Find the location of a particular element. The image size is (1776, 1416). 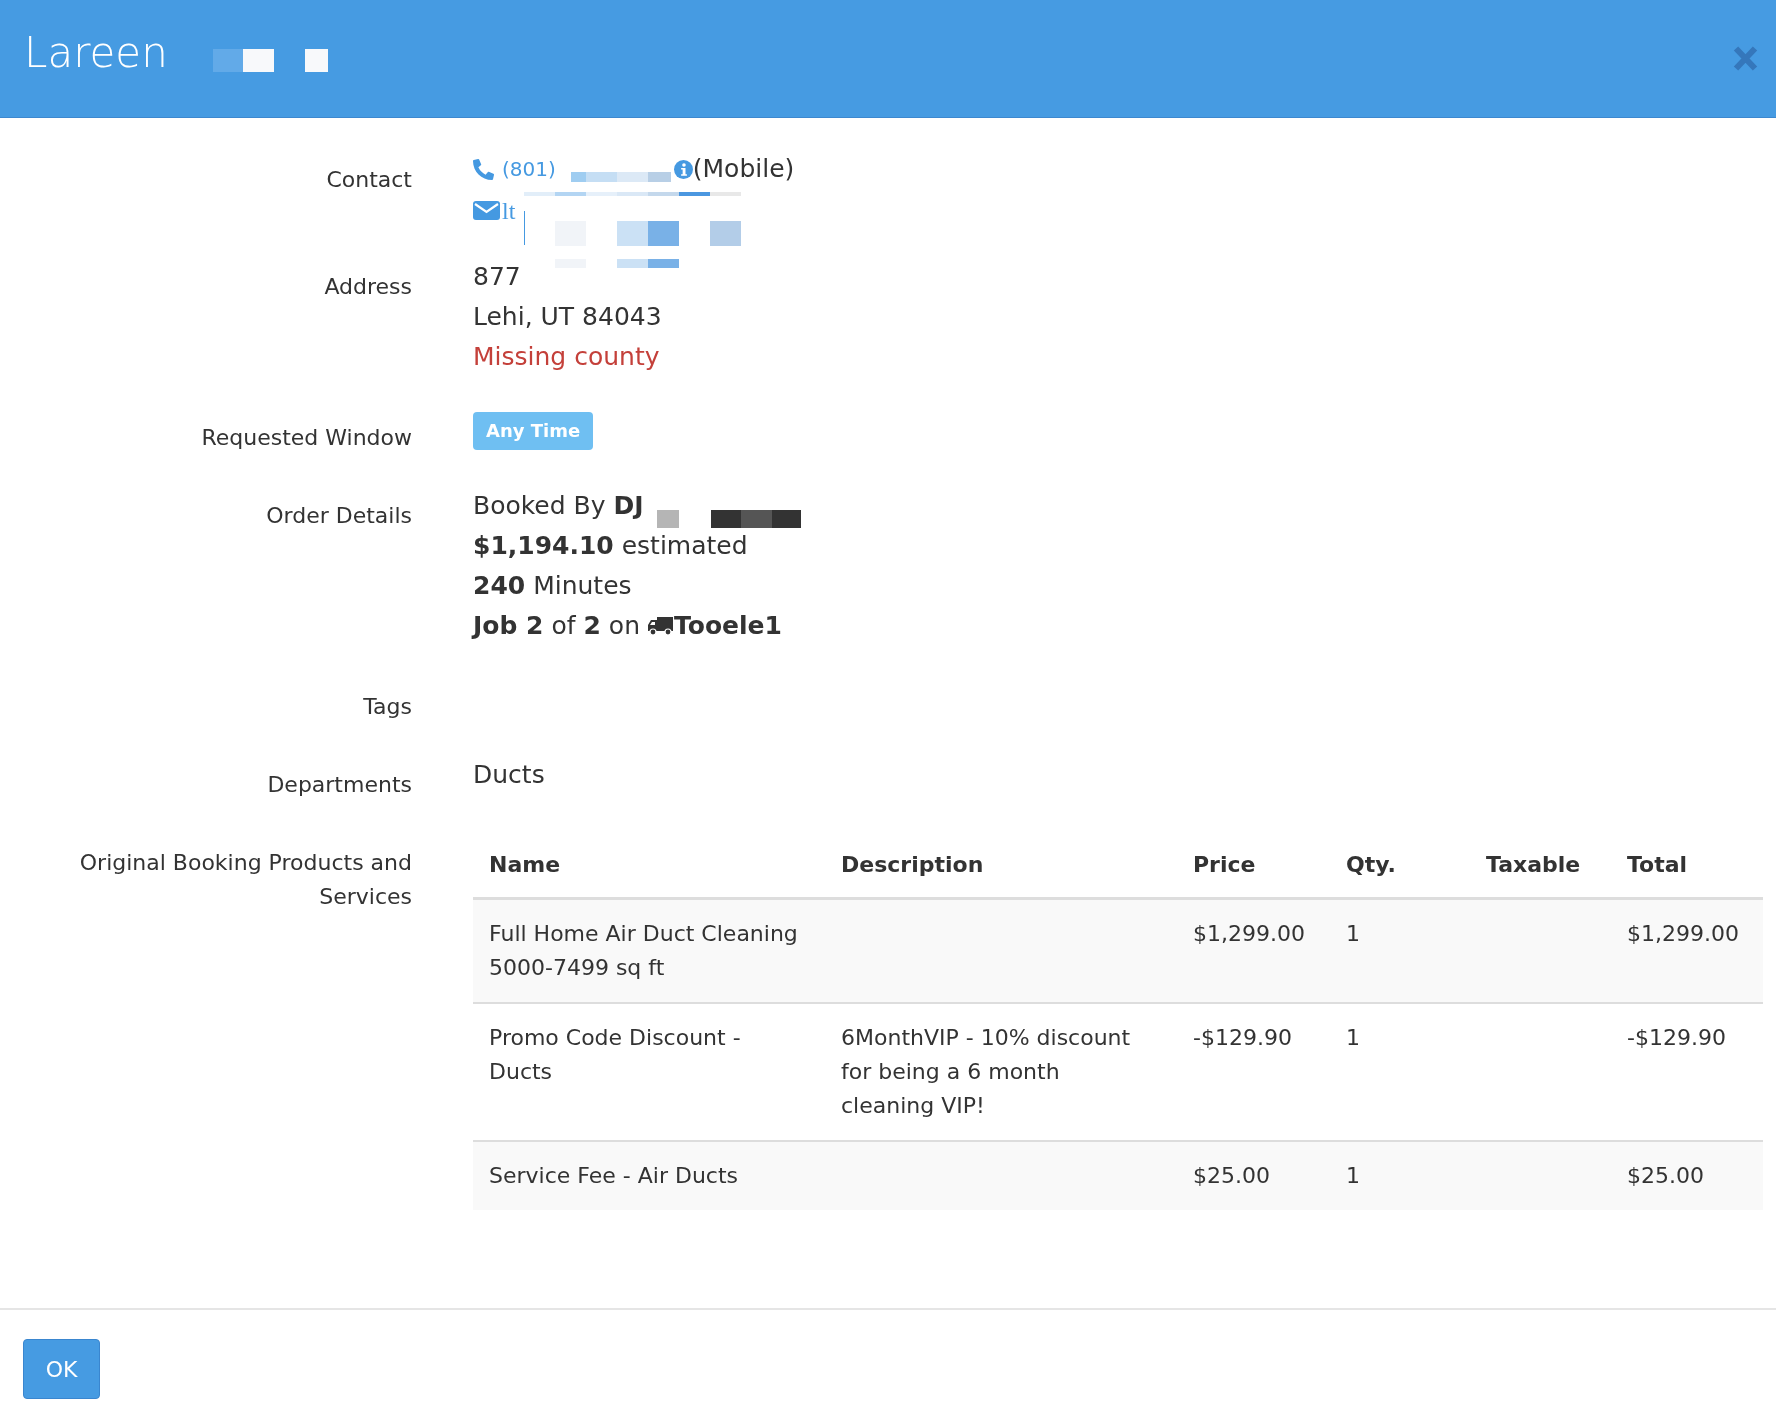

field-label: Departments is located at coordinates (339, 785).